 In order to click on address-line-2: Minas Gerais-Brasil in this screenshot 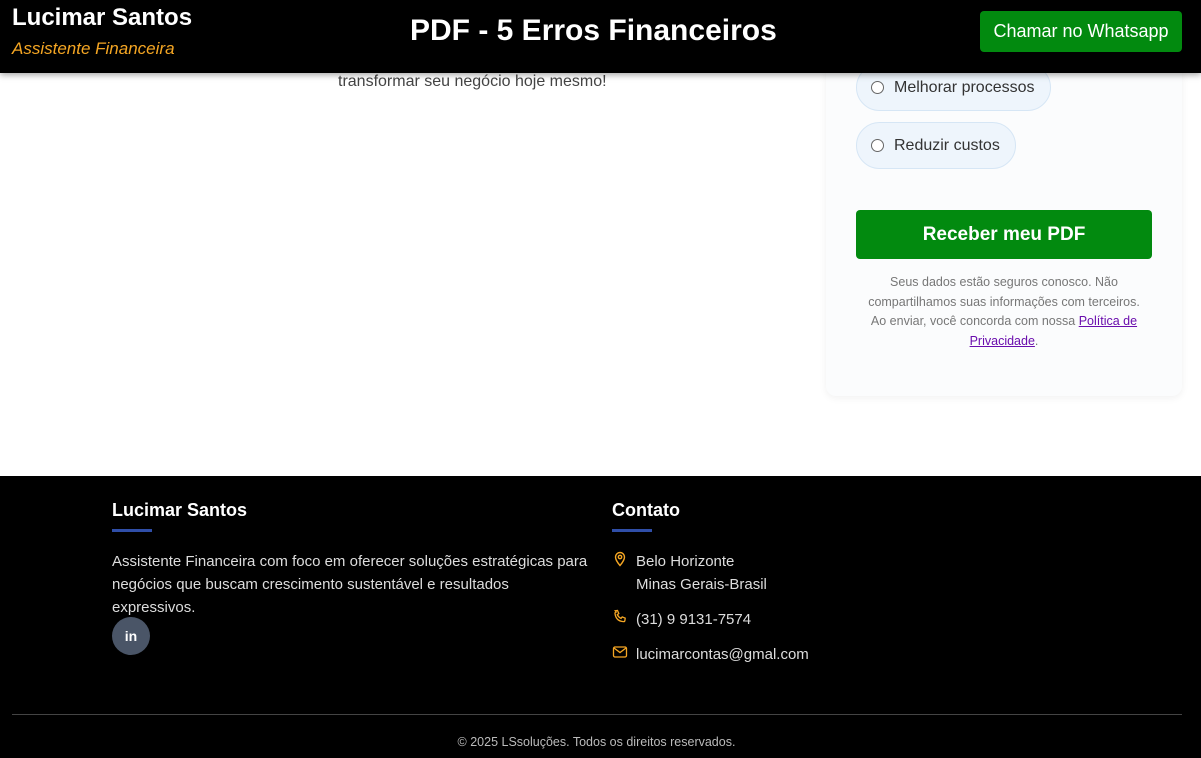, I will do `click(701, 584)`.